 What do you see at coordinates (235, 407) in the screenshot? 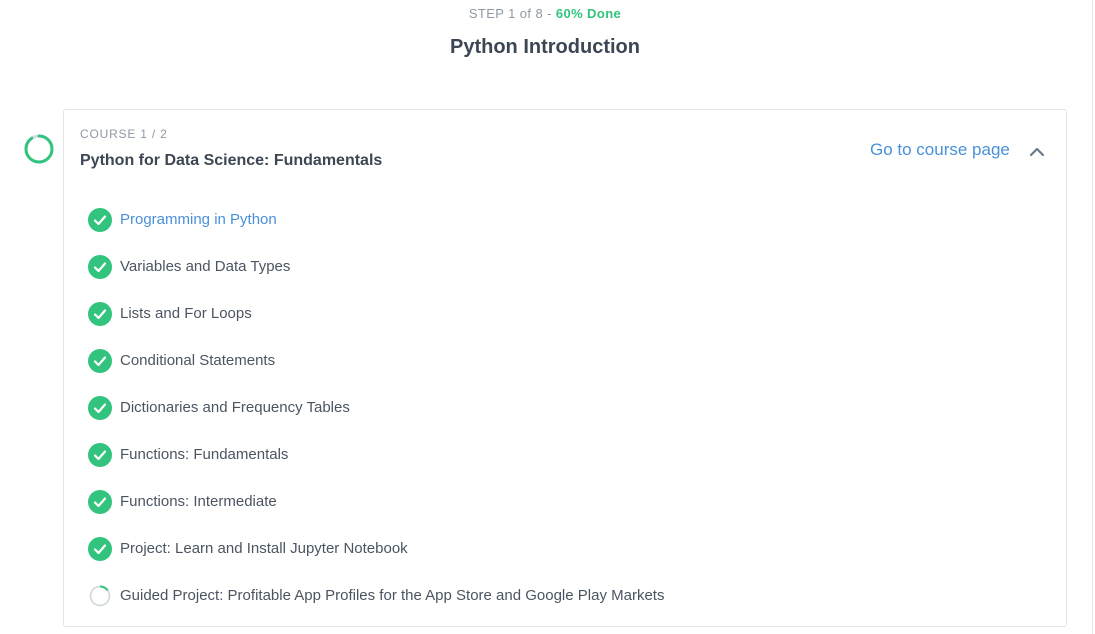
I see `lesson-label: Dictionaries and Frequency Tables` at bounding box center [235, 407].